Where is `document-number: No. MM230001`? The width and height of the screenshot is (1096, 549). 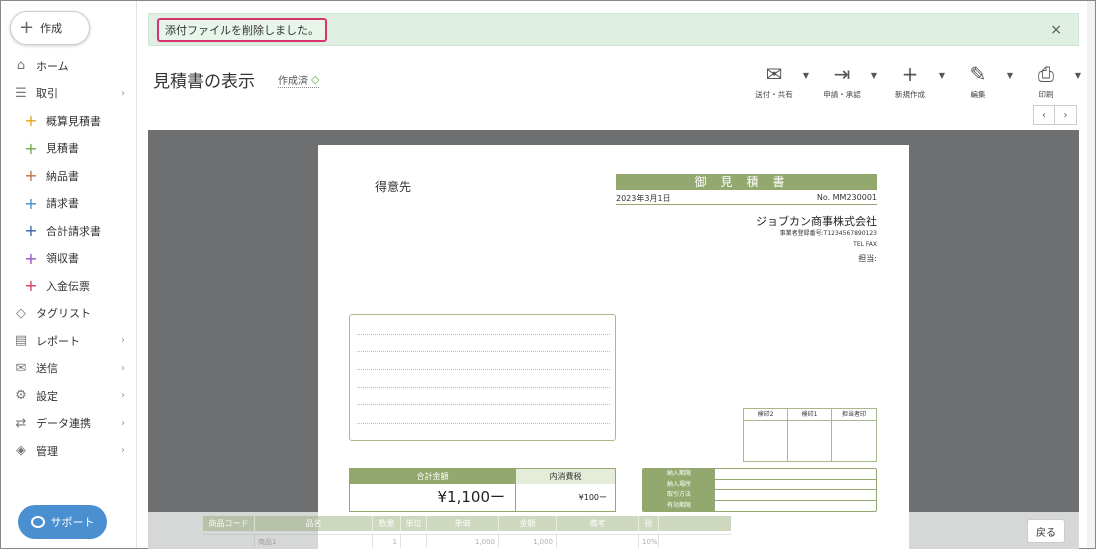
document-number: No. MM230001 is located at coordinates (846, 197).